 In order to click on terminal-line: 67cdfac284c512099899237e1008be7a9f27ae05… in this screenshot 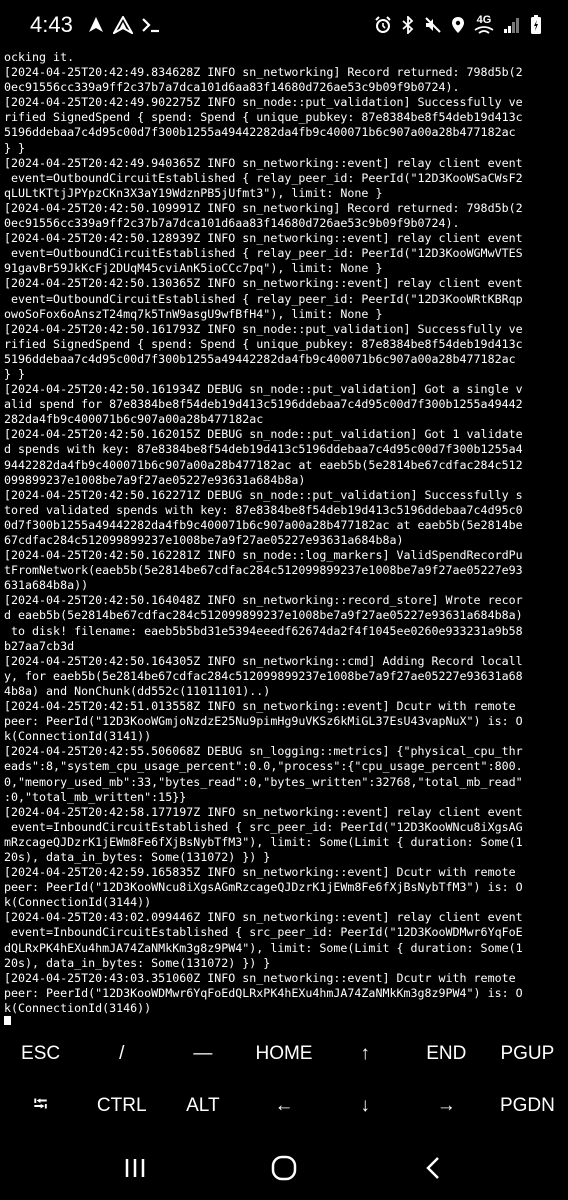, I will do `click(204, 540)`.